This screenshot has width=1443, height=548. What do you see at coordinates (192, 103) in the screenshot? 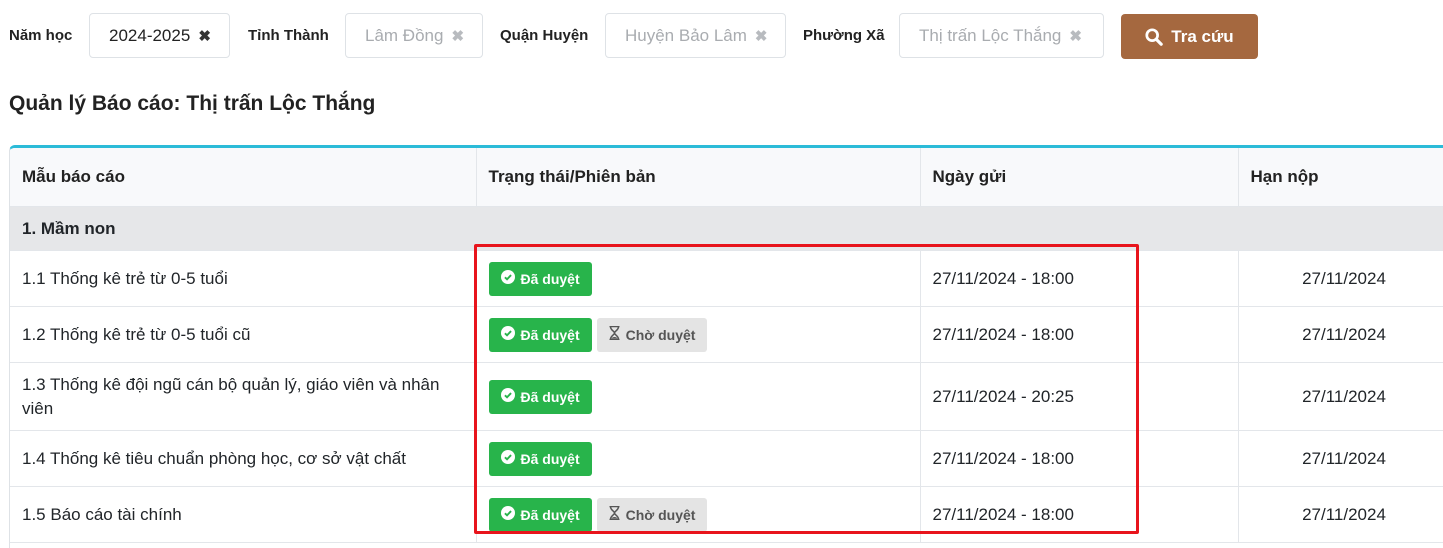
I see `page-title: Quản lý Báo cáo: Thị trấn Lộc Thắng` at bounding box center [192, 103].